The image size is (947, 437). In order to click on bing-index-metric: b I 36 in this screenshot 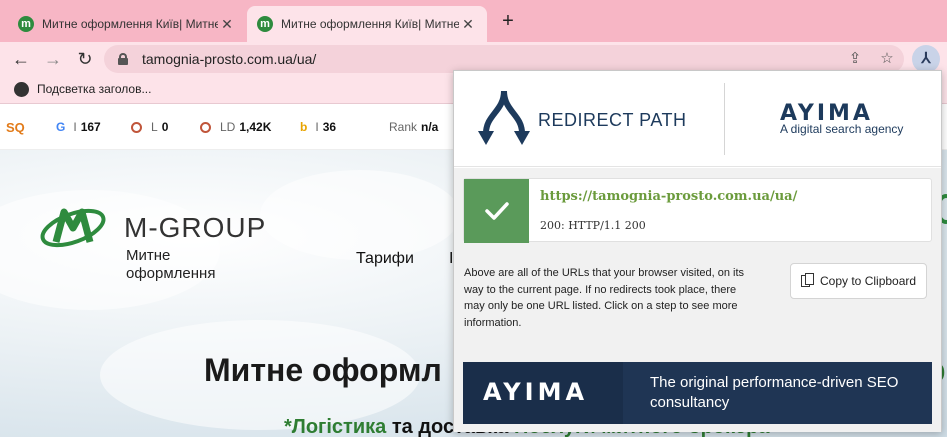, I will do `click(318, 127)`.